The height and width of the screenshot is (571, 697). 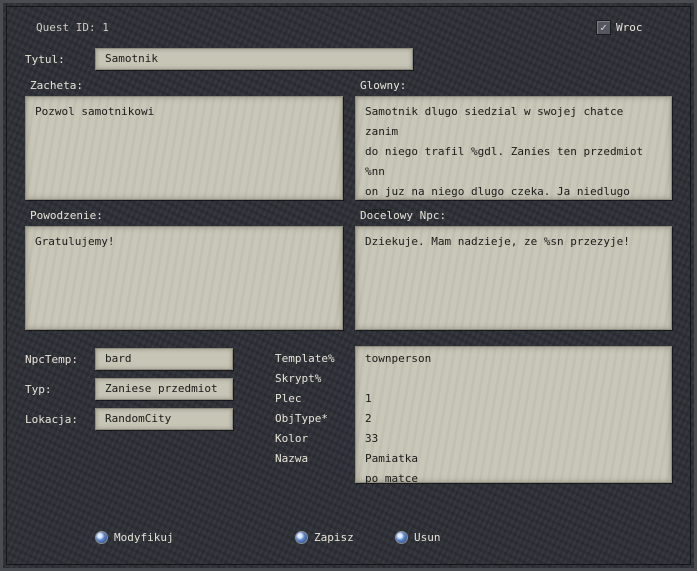 What do you see at coordinates (292, 458) in the screenshot?
I see `property-key: Nazwa` at bounding box center [292, 458].